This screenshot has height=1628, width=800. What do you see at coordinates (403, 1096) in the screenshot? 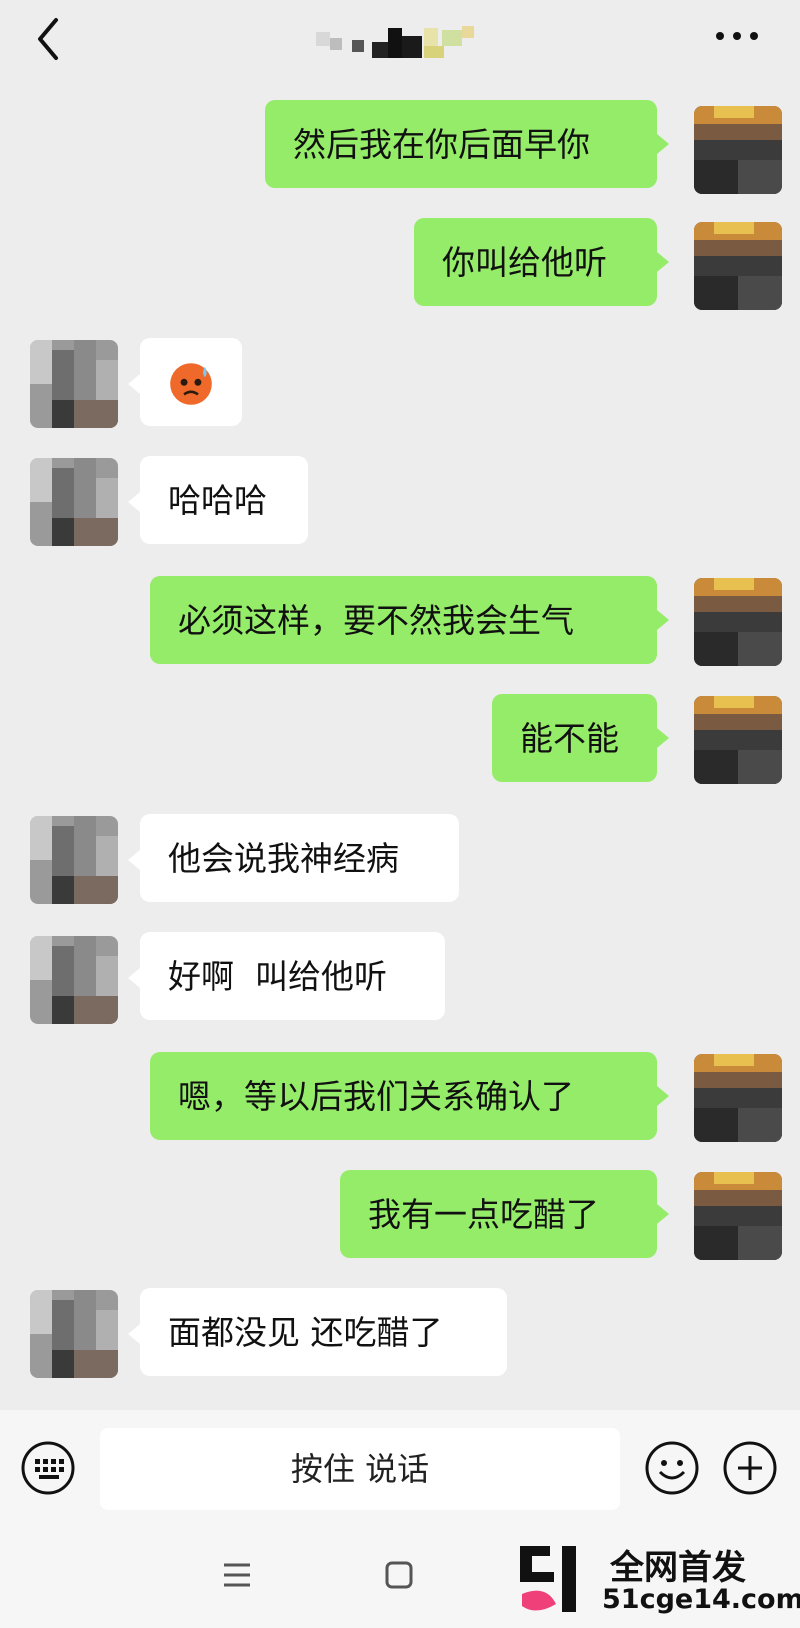
I see `message-bubble-outgoing: 嗯，等以后我们关系确认了` at bounding box center [403, 1096].